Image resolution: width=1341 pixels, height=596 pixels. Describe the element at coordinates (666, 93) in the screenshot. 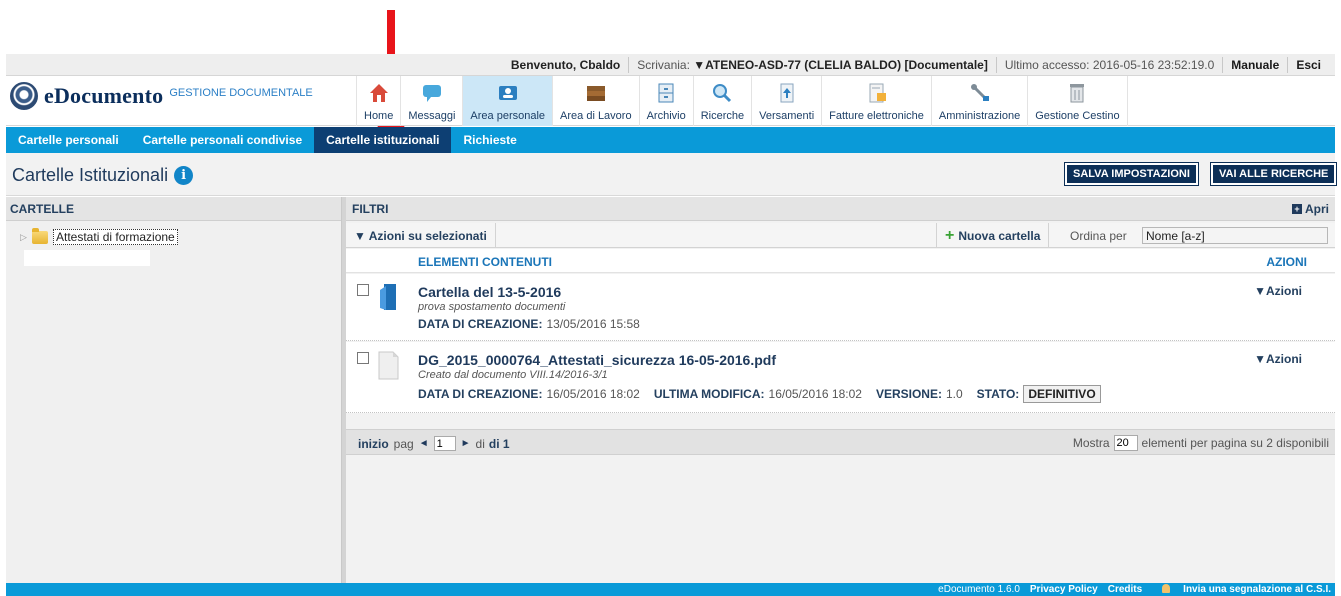

I see `cabinet-icon` at that location.